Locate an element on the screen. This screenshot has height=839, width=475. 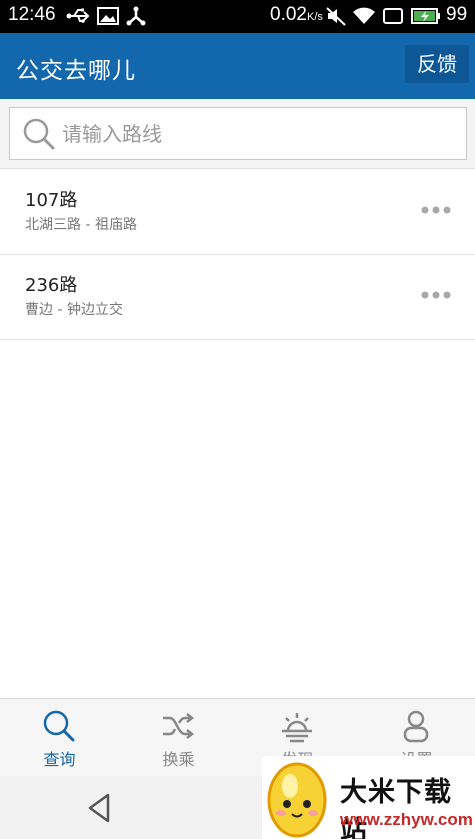
back-icon is located at coordinates (99, 808).